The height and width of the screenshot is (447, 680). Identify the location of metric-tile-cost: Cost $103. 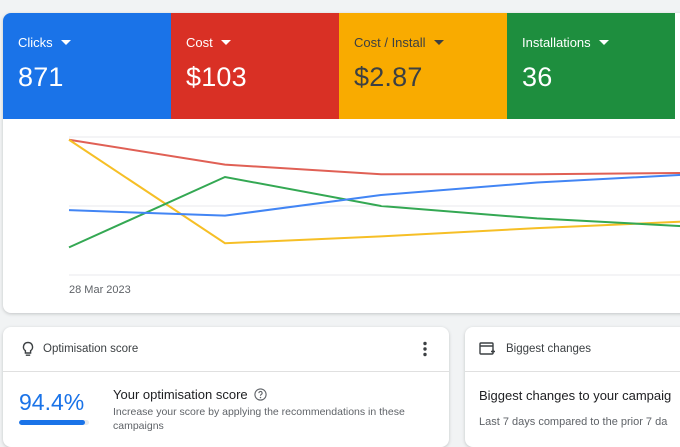
(255, 66).